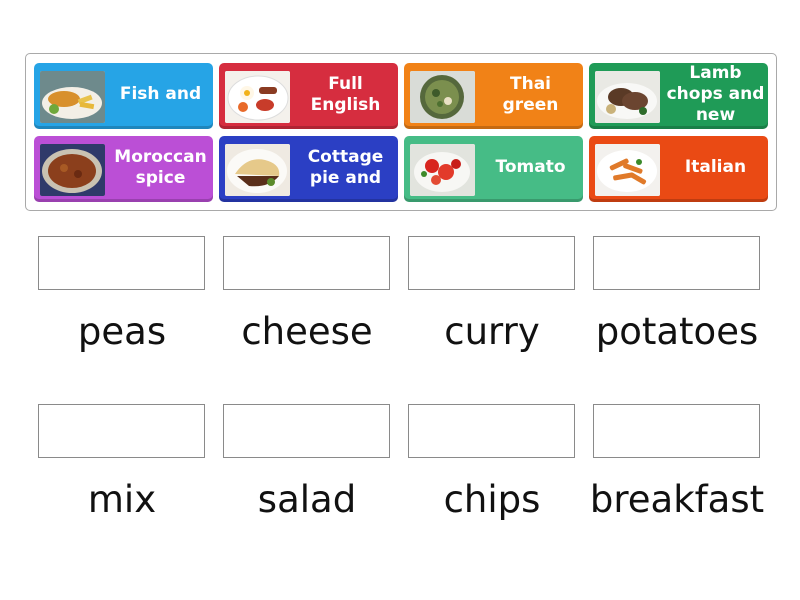 The image size is (800, 600). I want to click on tile-cottage-pie-and: Cottage pie and, so click(308, 169).